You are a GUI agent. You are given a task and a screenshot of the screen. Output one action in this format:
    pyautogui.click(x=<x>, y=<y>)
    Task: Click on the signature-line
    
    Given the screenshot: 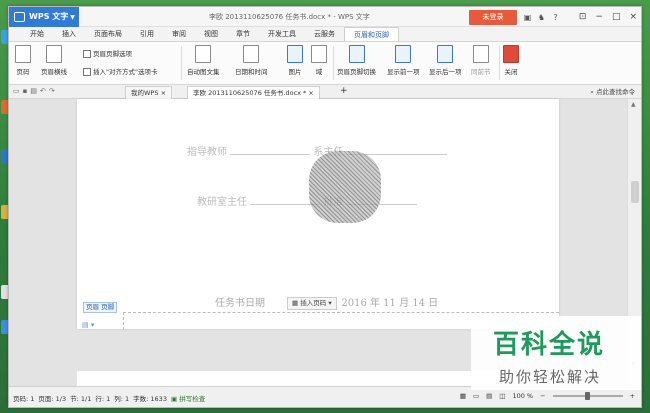 What is the action you would take?
    pyautogui.click(x=270, y=154)
    